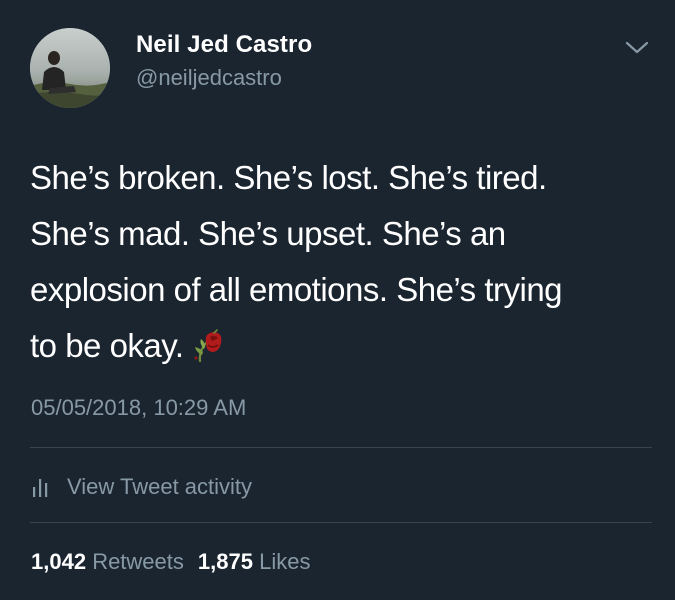 The image size is (675, 600). I want to click on avatar, so click(70, 68).